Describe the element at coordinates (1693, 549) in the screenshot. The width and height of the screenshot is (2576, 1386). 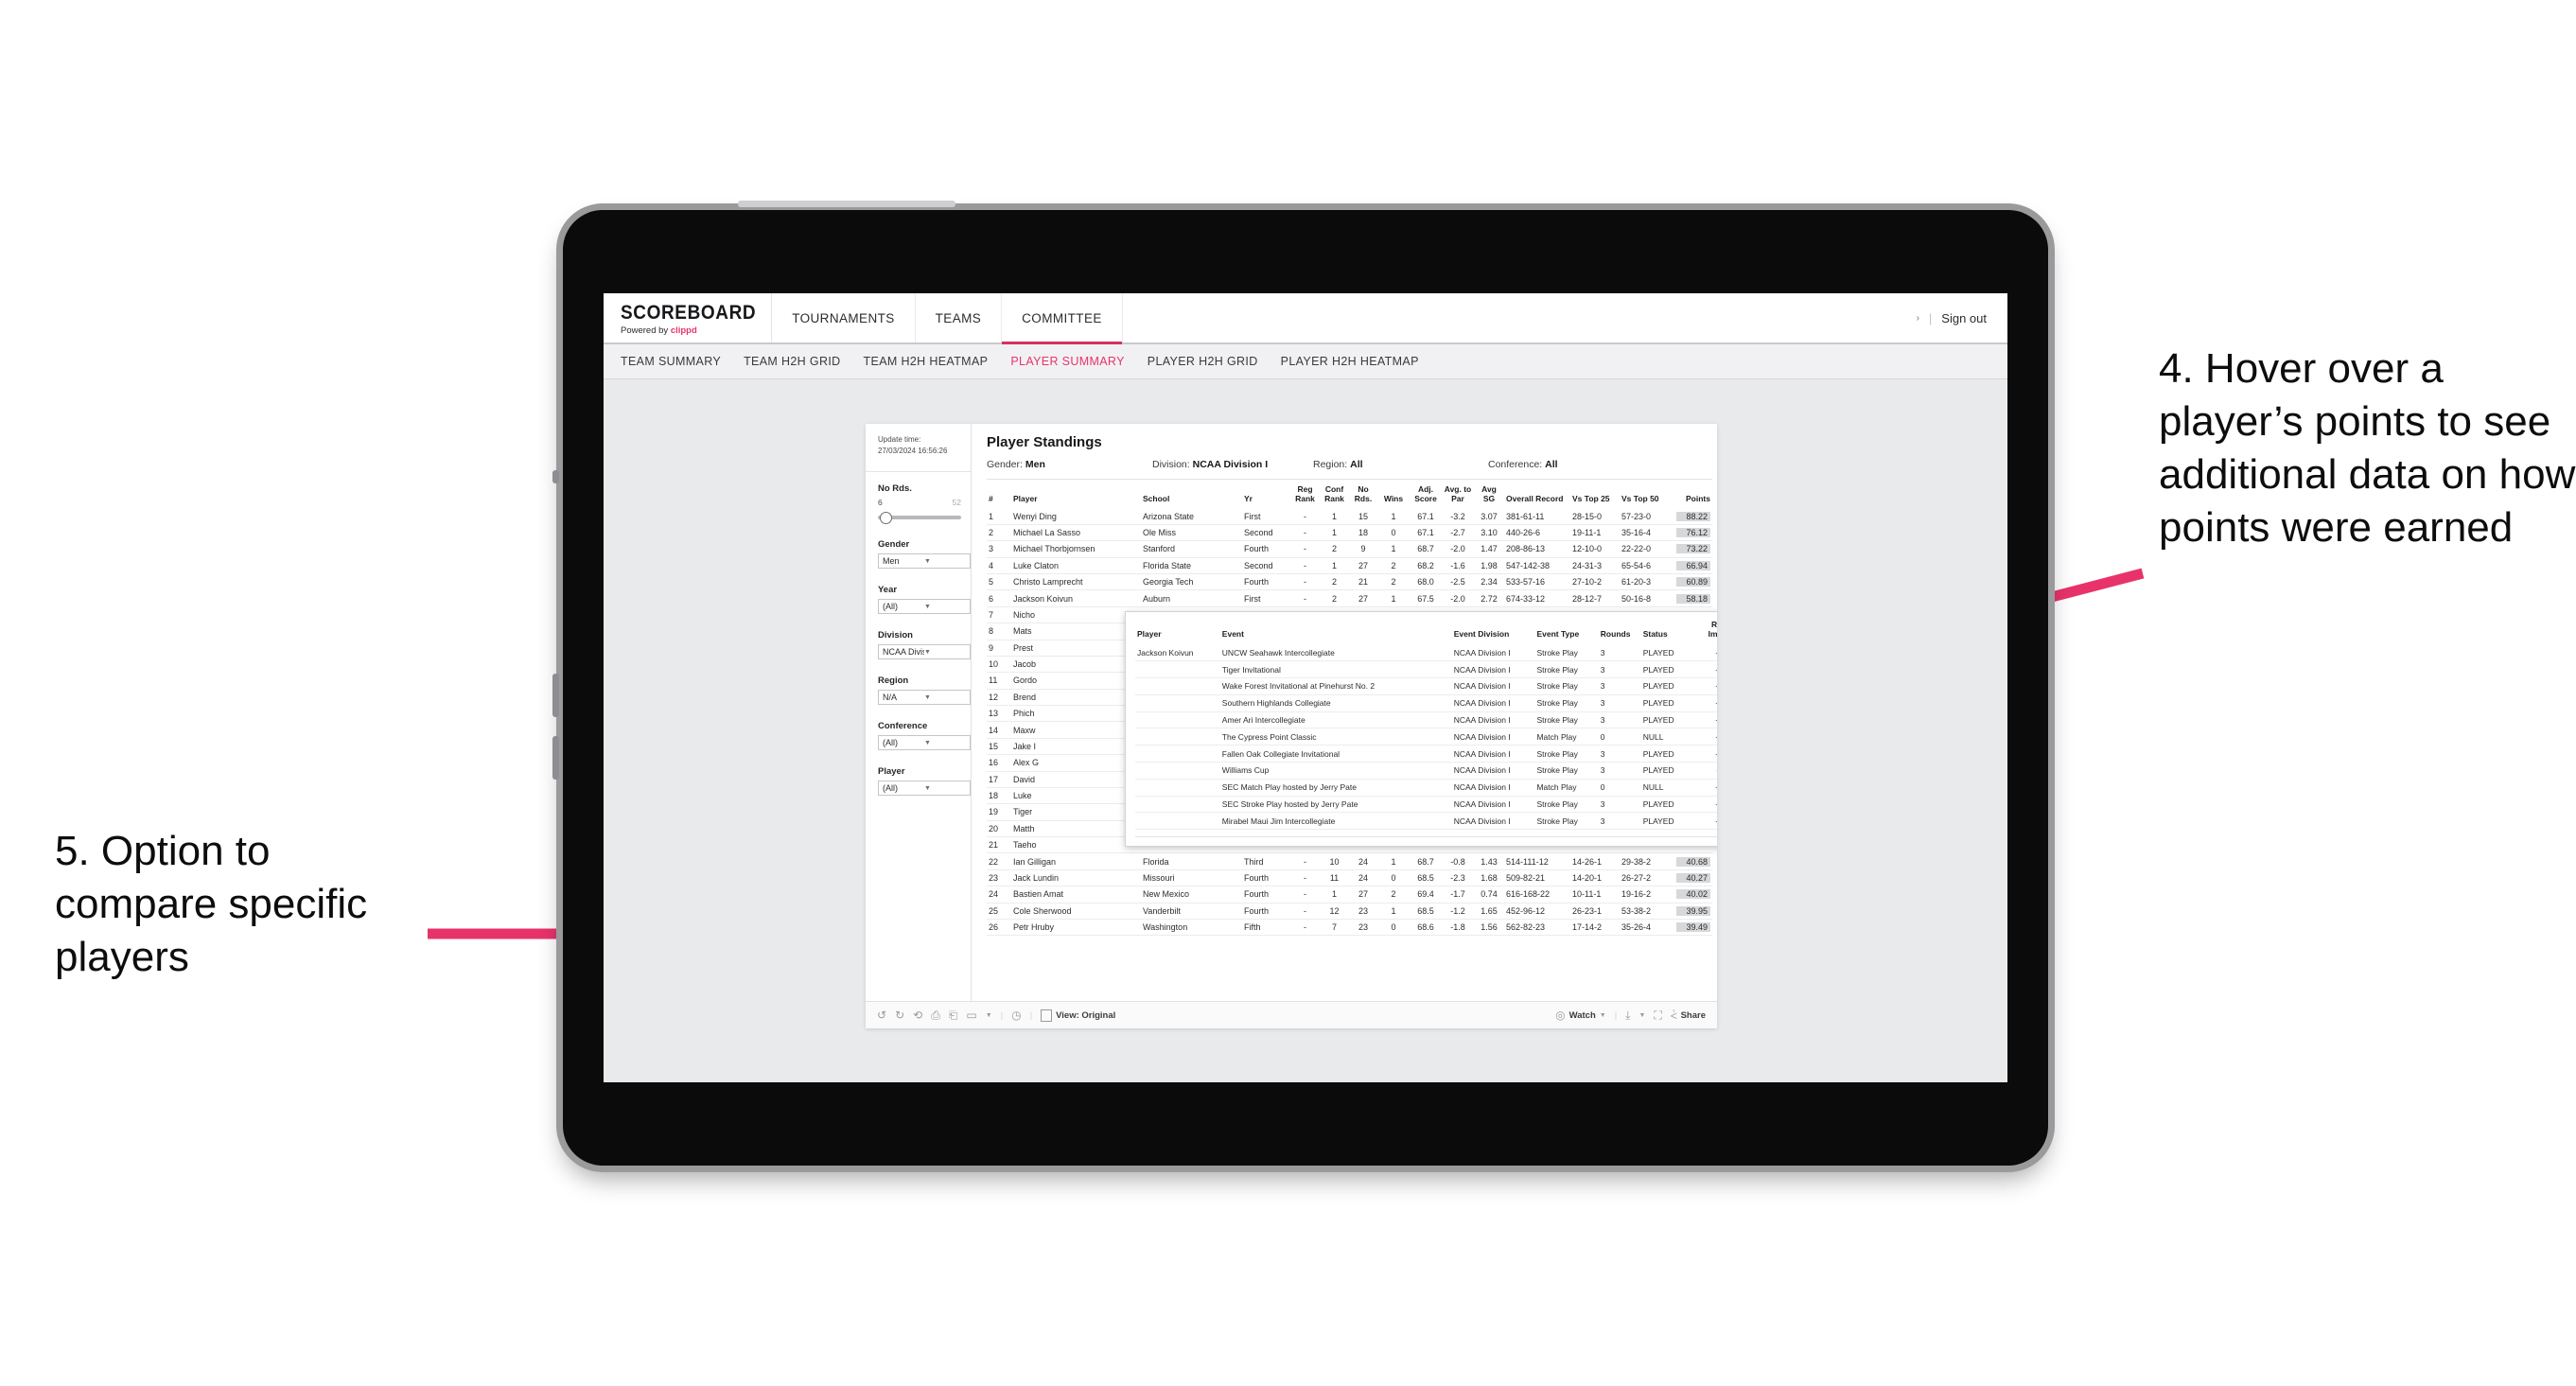
I see `points-value: 73.22` at that location.